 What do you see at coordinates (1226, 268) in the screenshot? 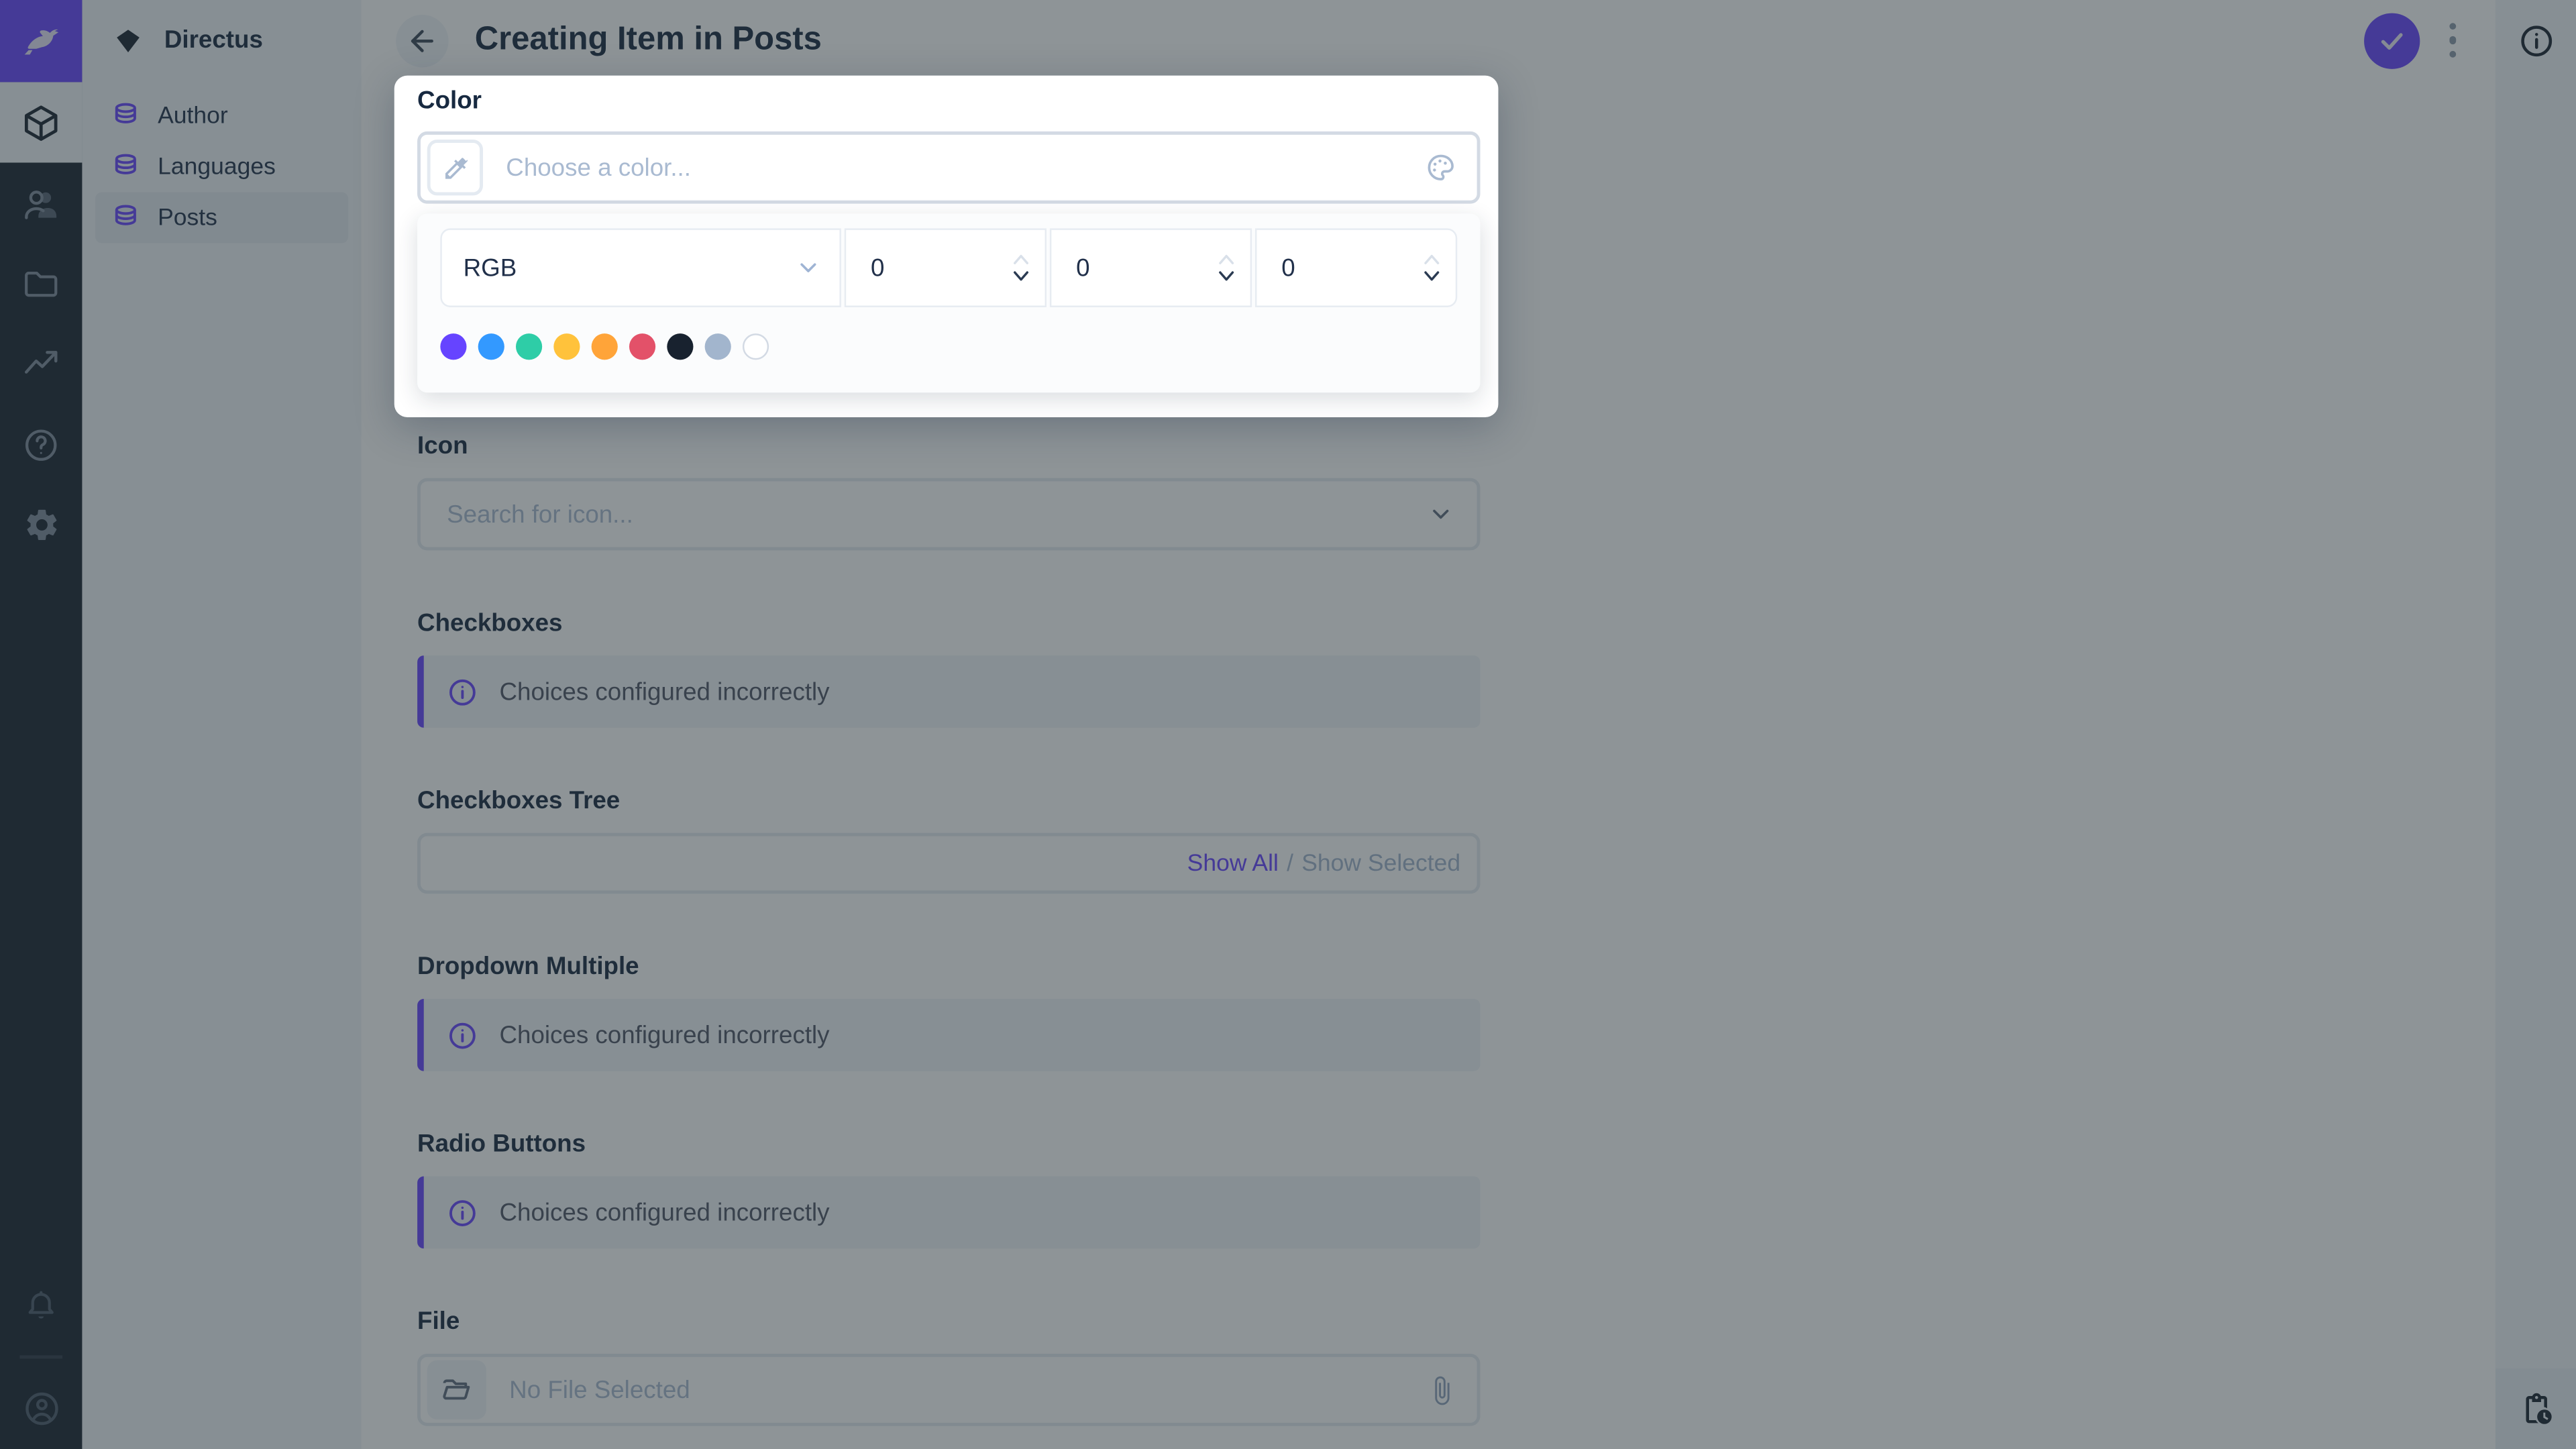
I see `channel-g-stepper` at bounding box center [1226, 268].